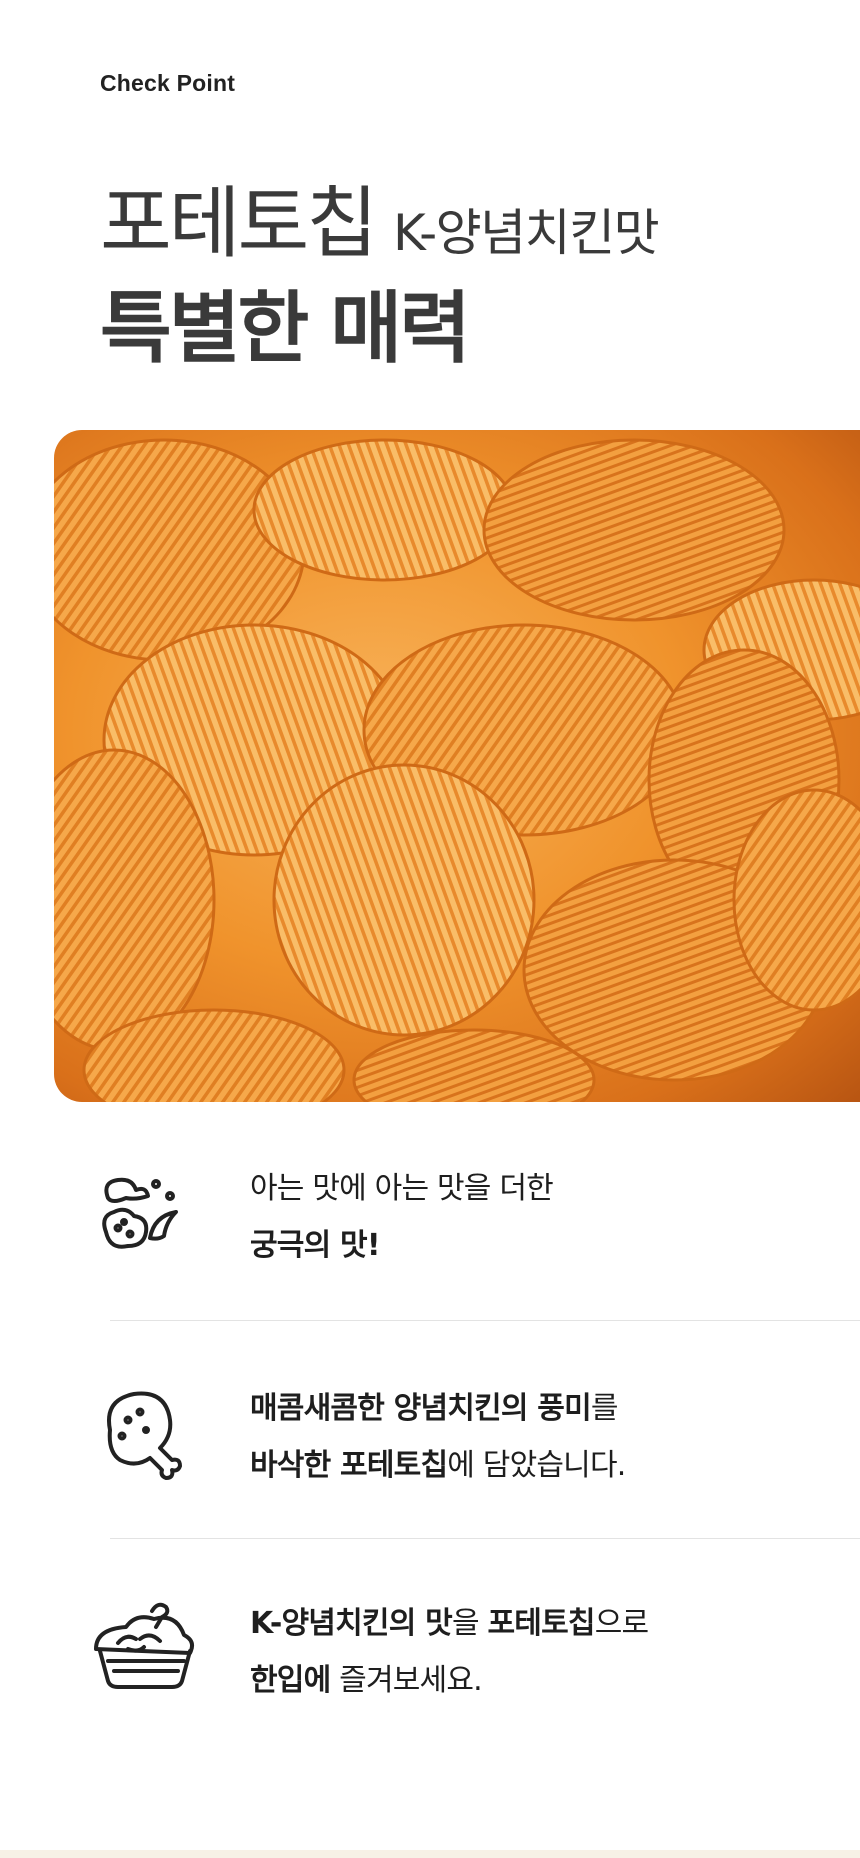 The width and height of the screenshot is (860, 1858). I want to click on chicken-sauce-icon, so click(140, 1213).